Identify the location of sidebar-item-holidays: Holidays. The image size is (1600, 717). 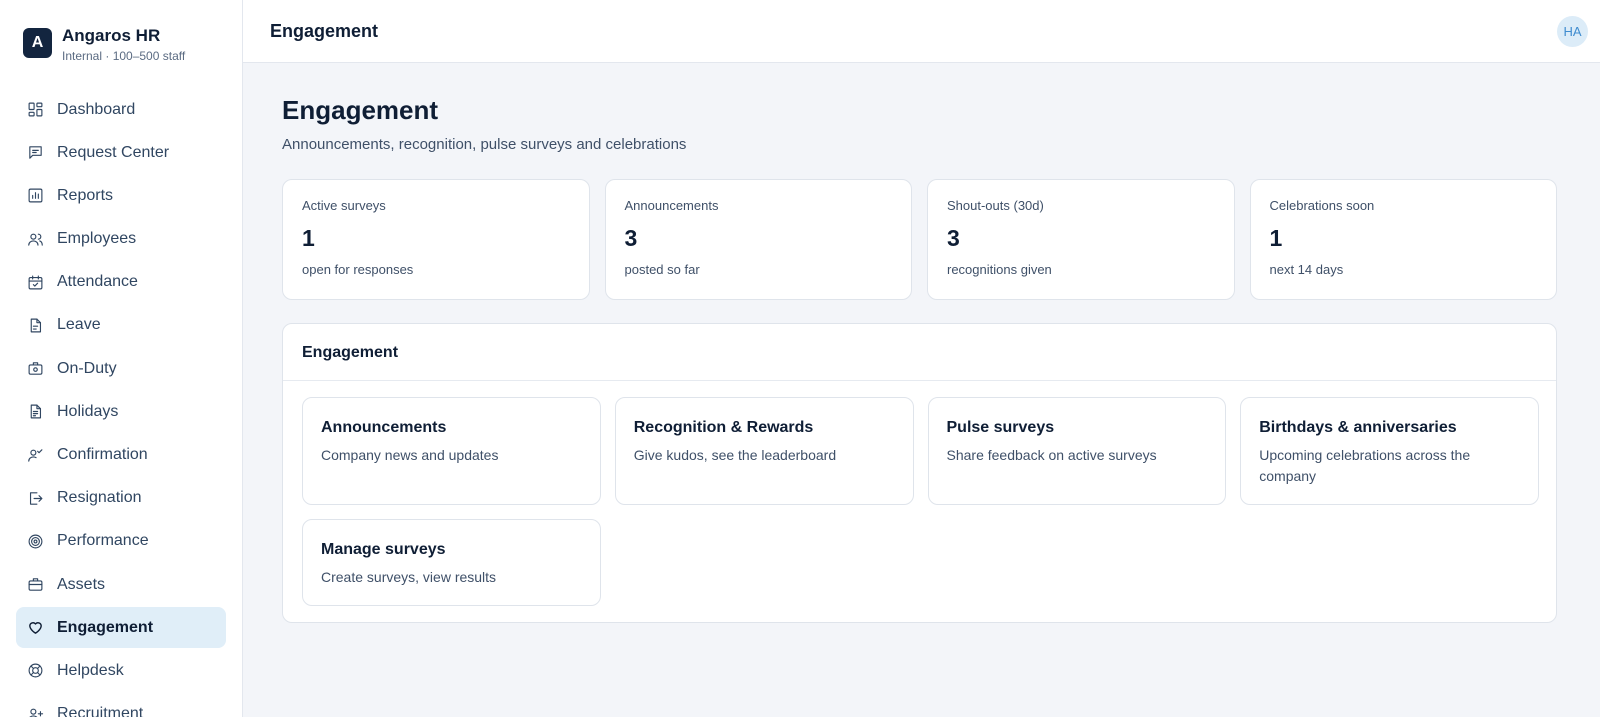
(121, 411).